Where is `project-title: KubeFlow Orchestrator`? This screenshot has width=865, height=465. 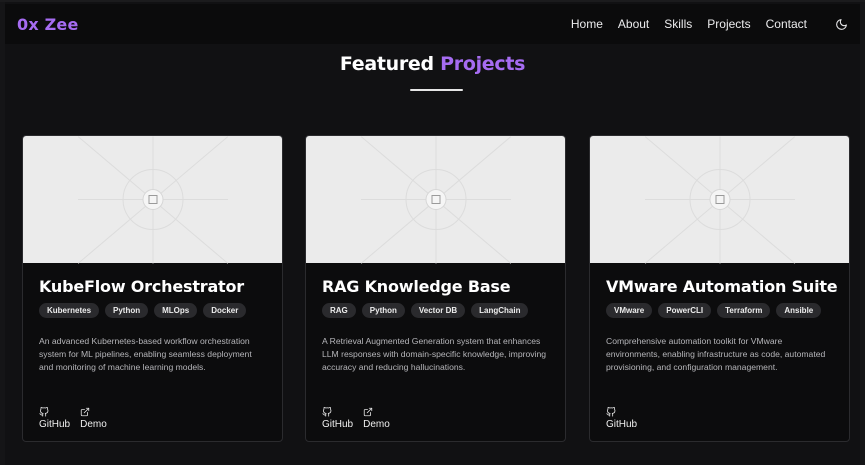
project-title: KubeFlow Orchestrator is located at coordinates (141, 286).